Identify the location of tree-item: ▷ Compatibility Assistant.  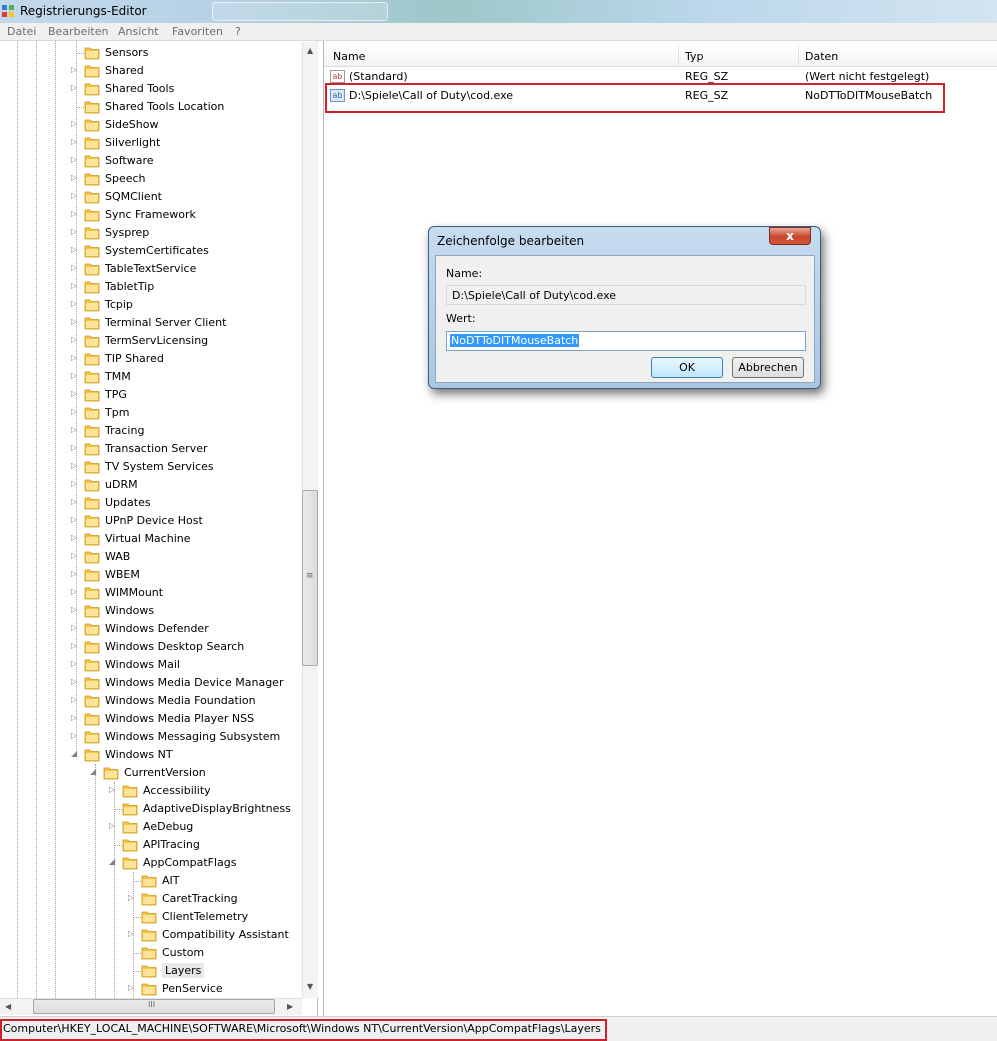
(151, 935).